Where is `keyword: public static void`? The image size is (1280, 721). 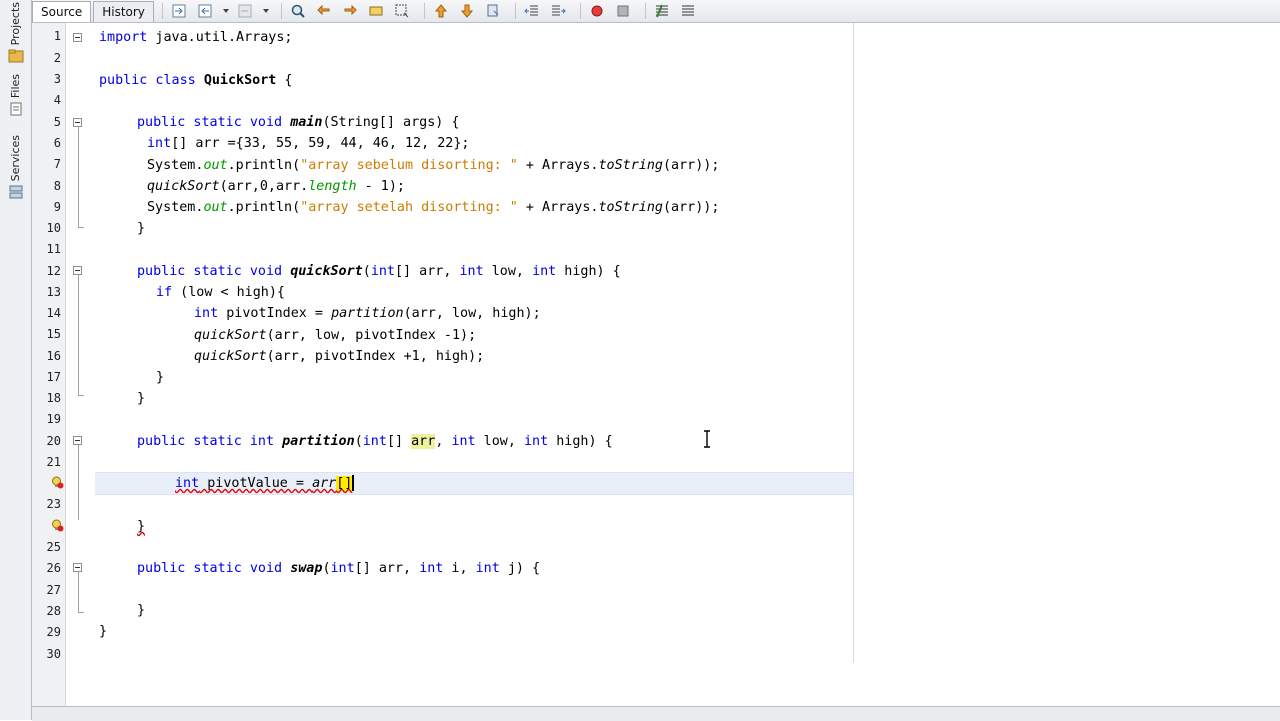
keyword: public static void is located at coordinates (210, 271).